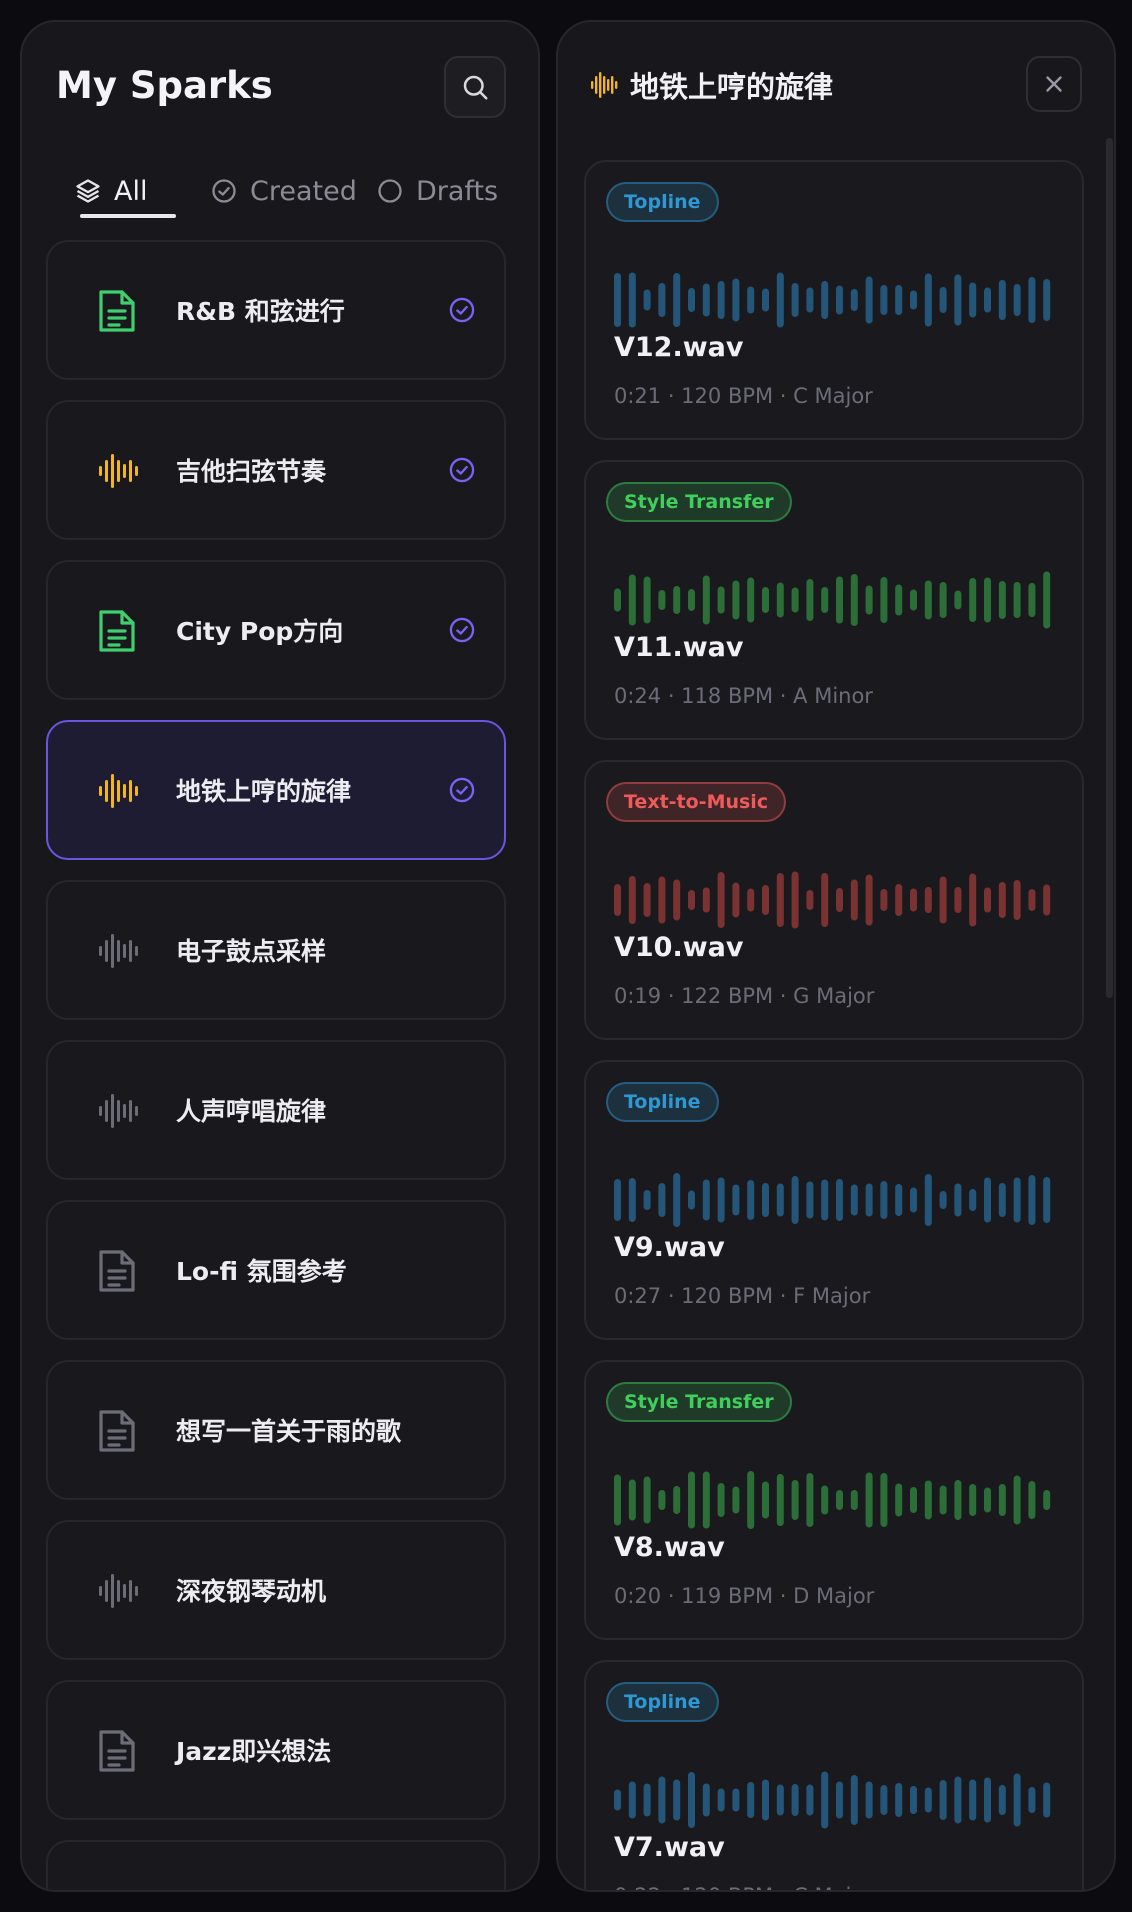 Image resolution: width=1132 pixels, height=1912 pixels. Describe the element at coordinates (669, 1547) in the screenshot. I see `version-filename: V8.wav` at that location.